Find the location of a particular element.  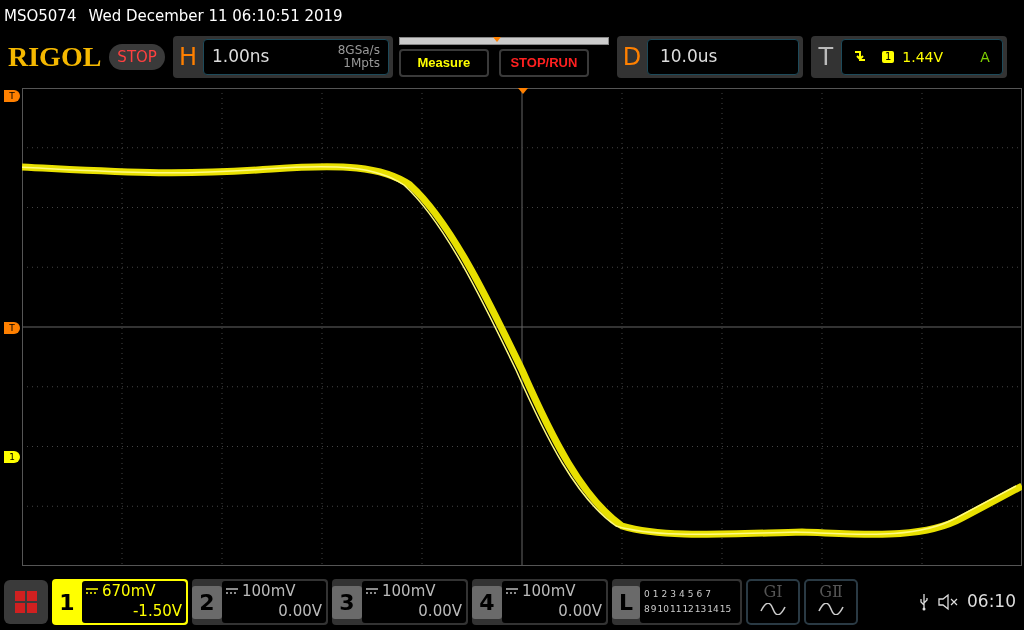

generator-label: GI is located at coordinates (773, 592).